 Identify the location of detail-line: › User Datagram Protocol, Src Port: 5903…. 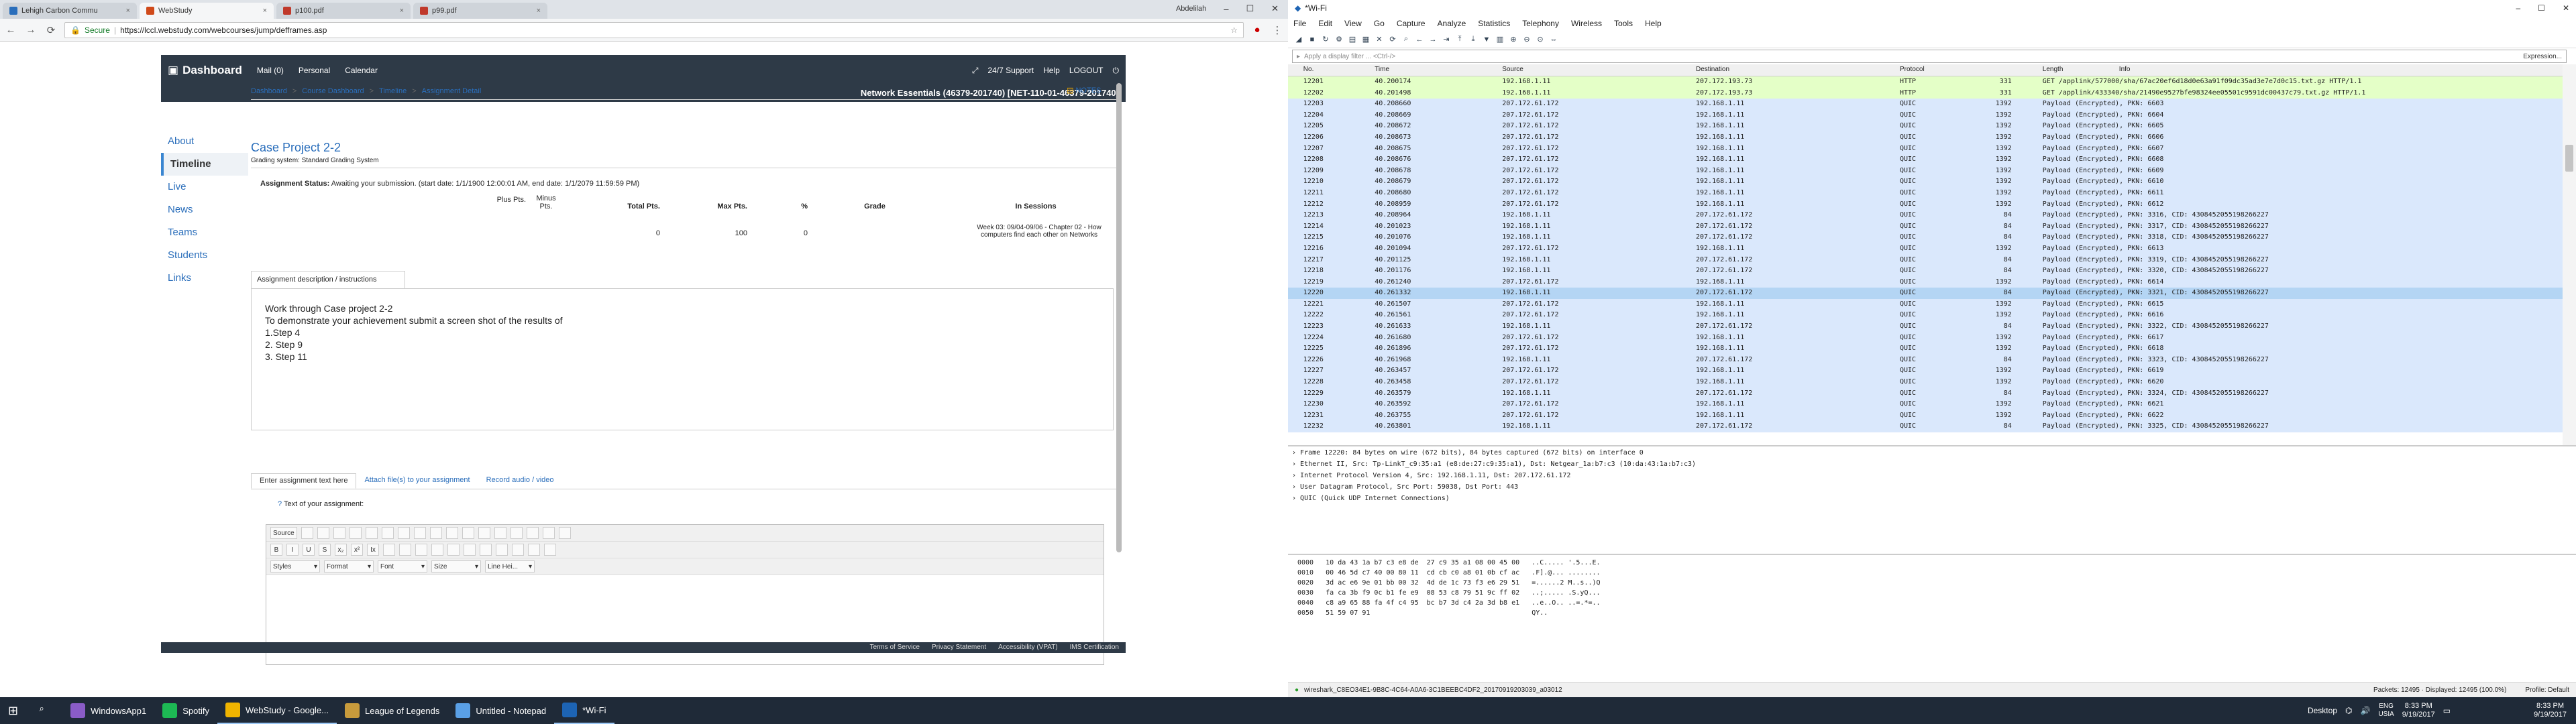
(1932, 489).